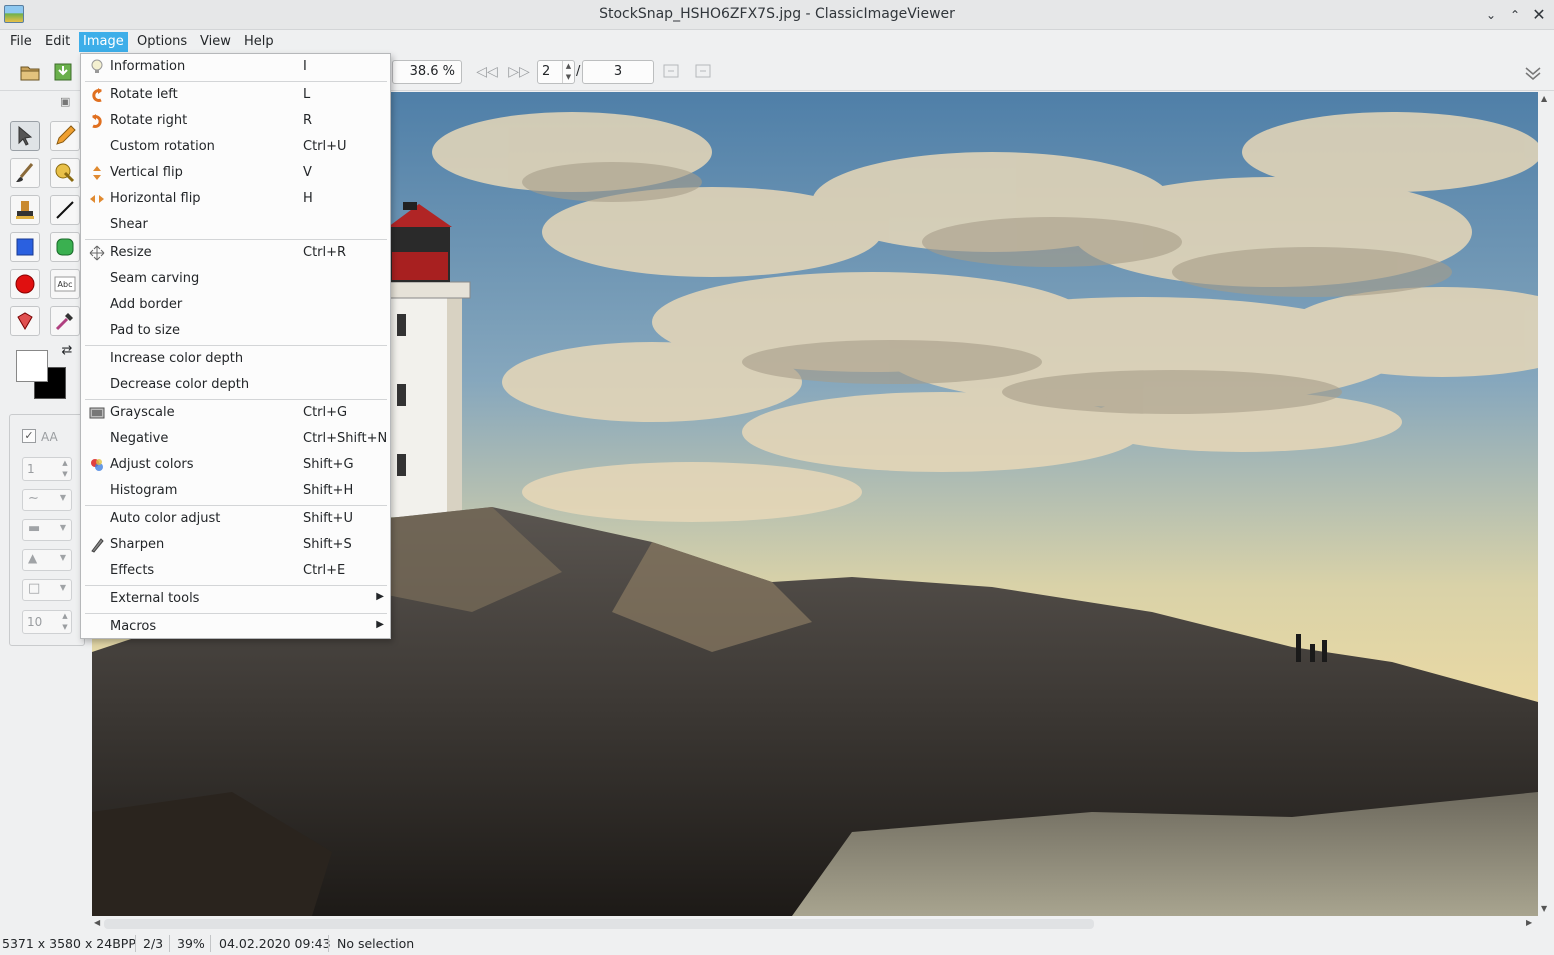 This screenshot has width=1554, height=955. What do you see at coordinates (47, 530) in the screenshot?
I see `brush-shape-combo: ▬ ▼` at bounding box center [47, 530].